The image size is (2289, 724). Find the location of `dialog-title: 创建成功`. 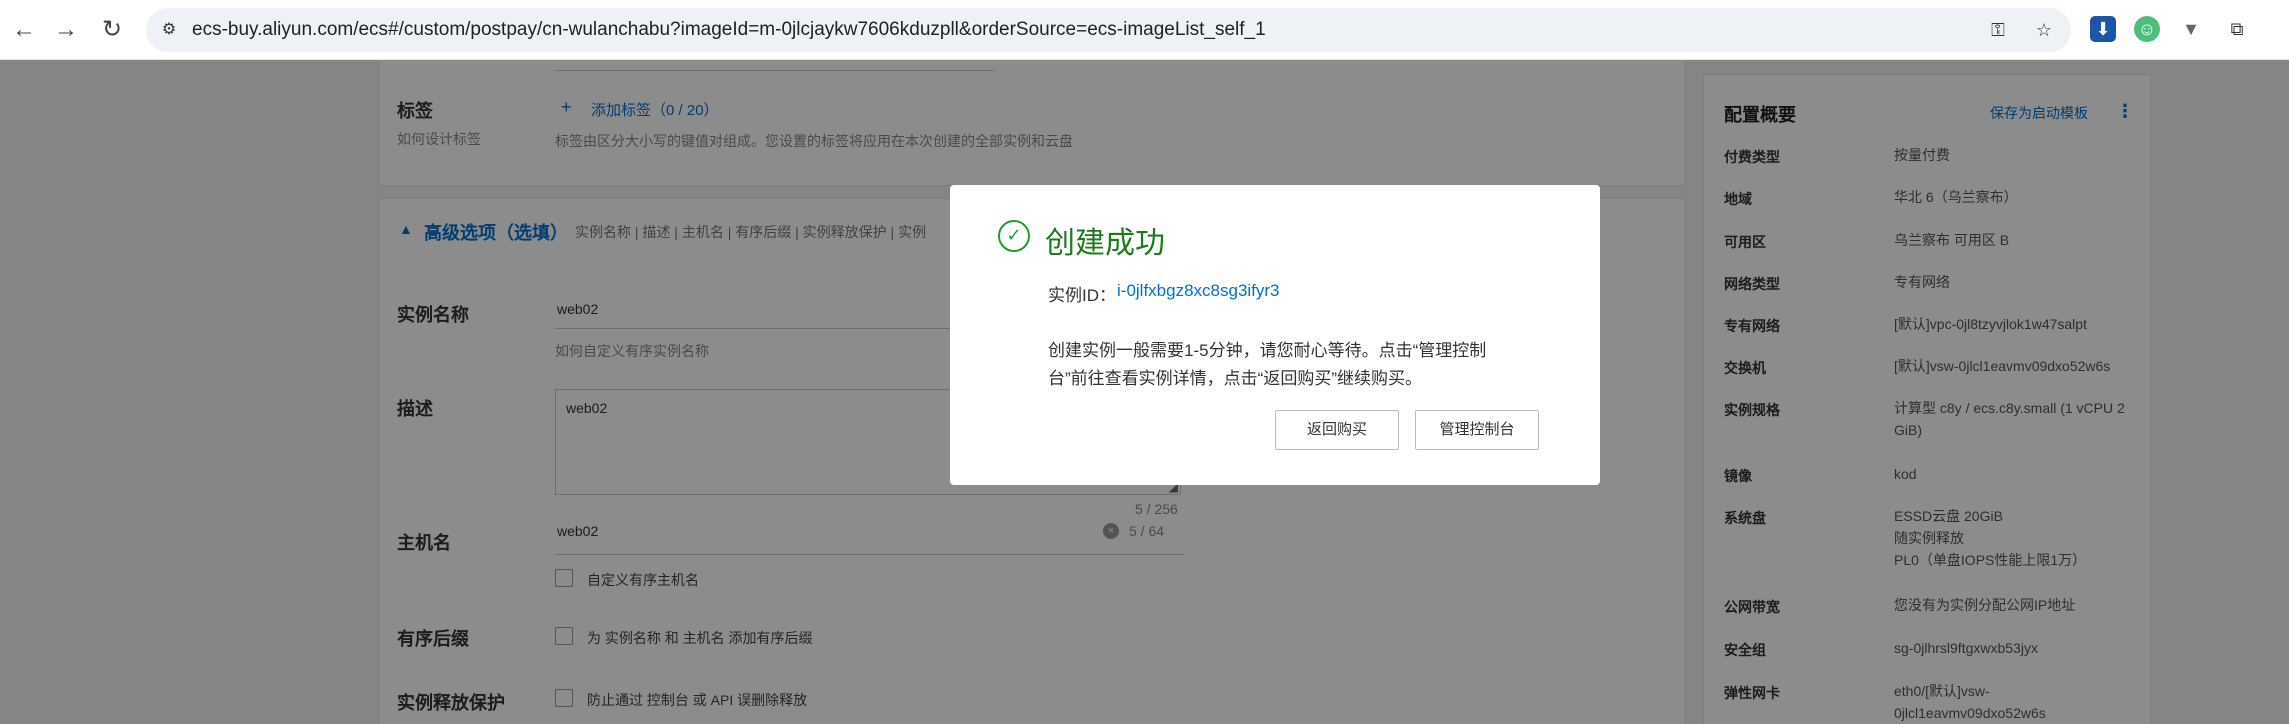

dialog-title: 创建成功 is located at coordinates (1105, 243).